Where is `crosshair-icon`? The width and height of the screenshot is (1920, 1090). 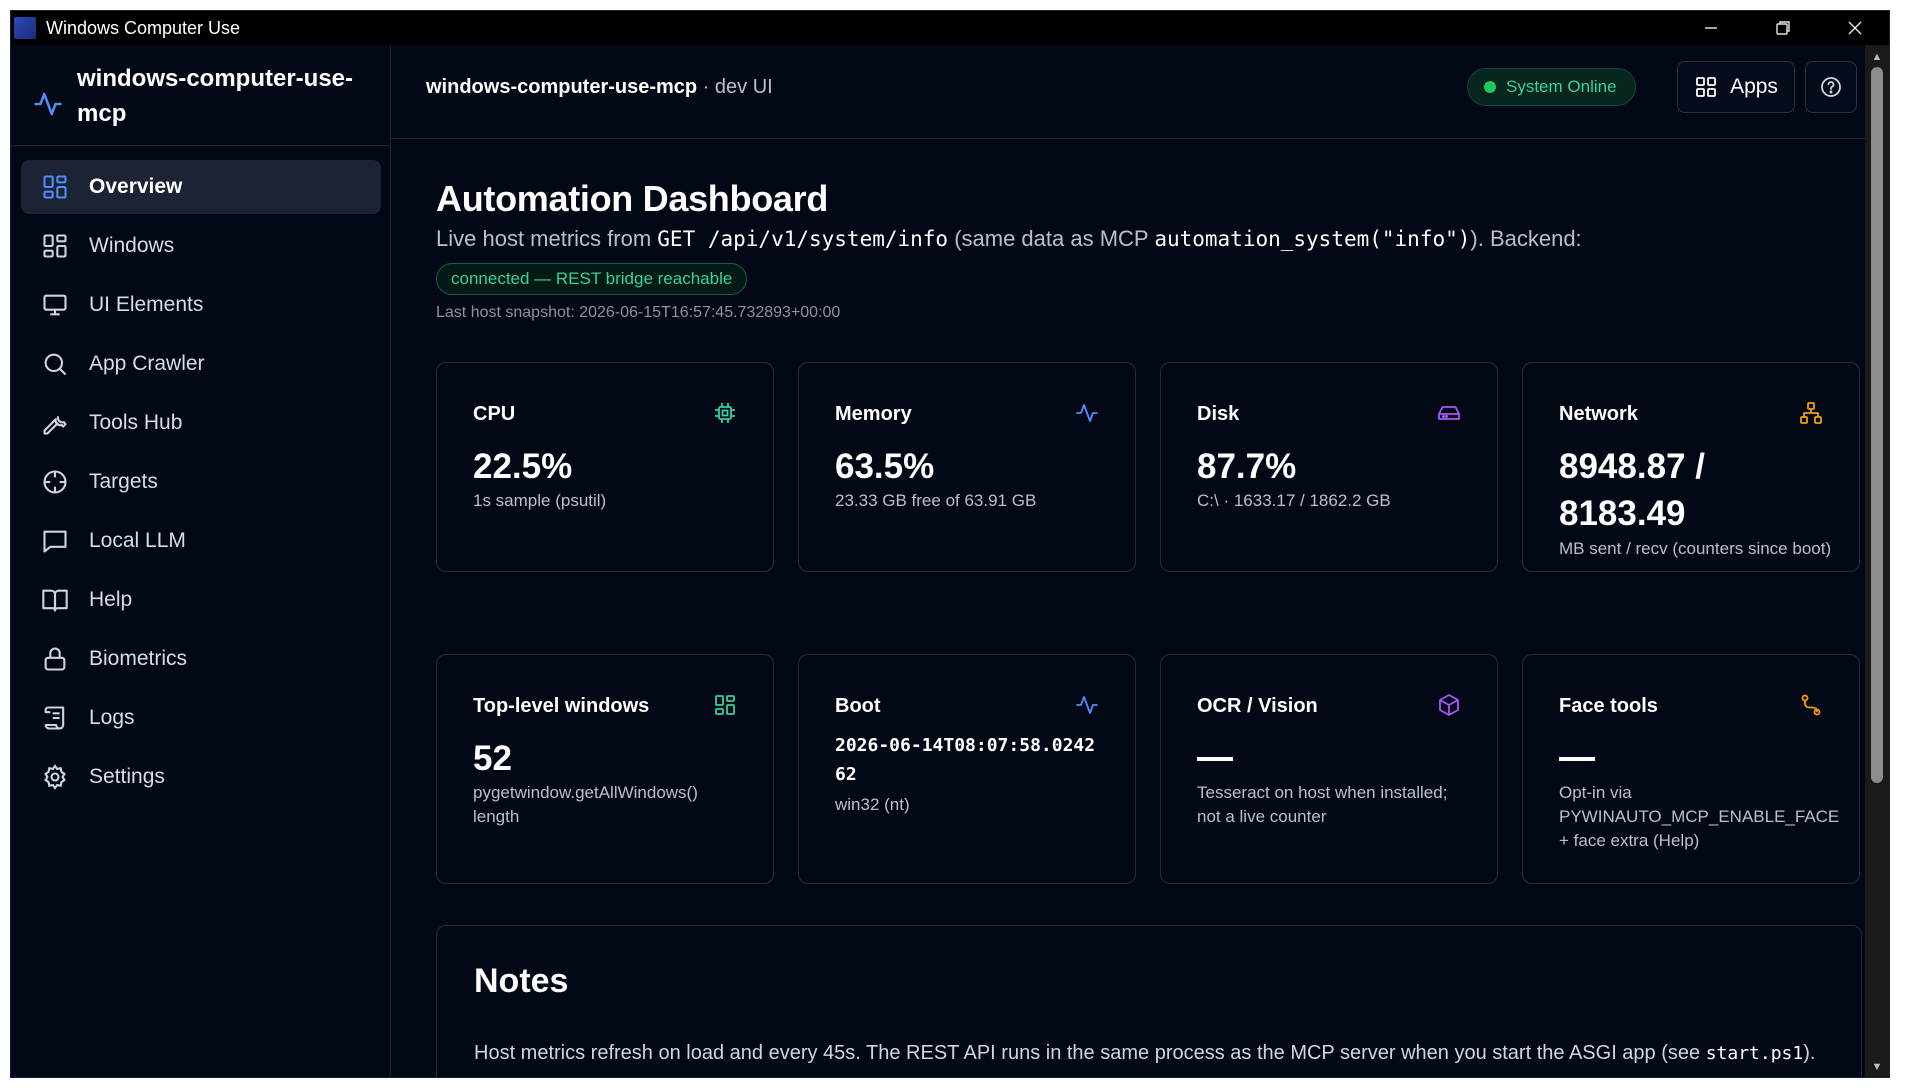 crosshair-icon is located at coordinates (55, 482).